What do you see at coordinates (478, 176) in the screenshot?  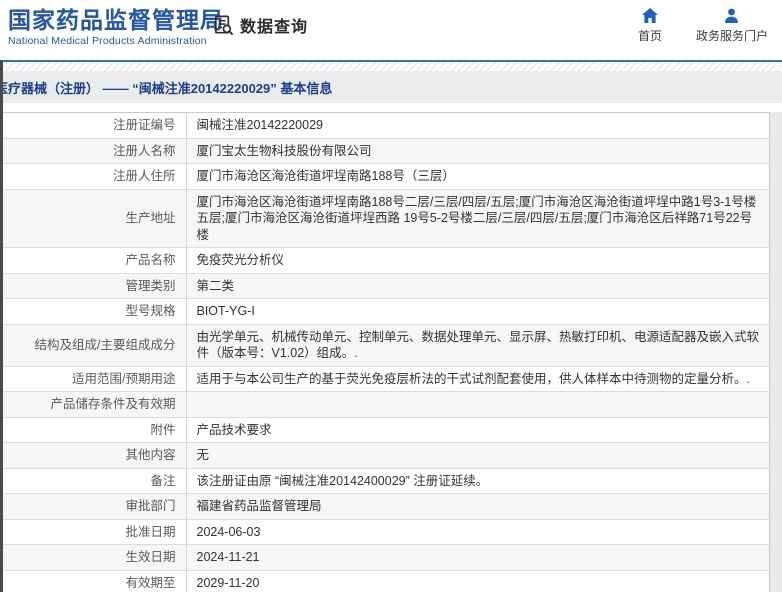 I see `row-value: 厦门市海沧区海沧街道坪埕南路188号（三层）` at bounding box center [478, 176].